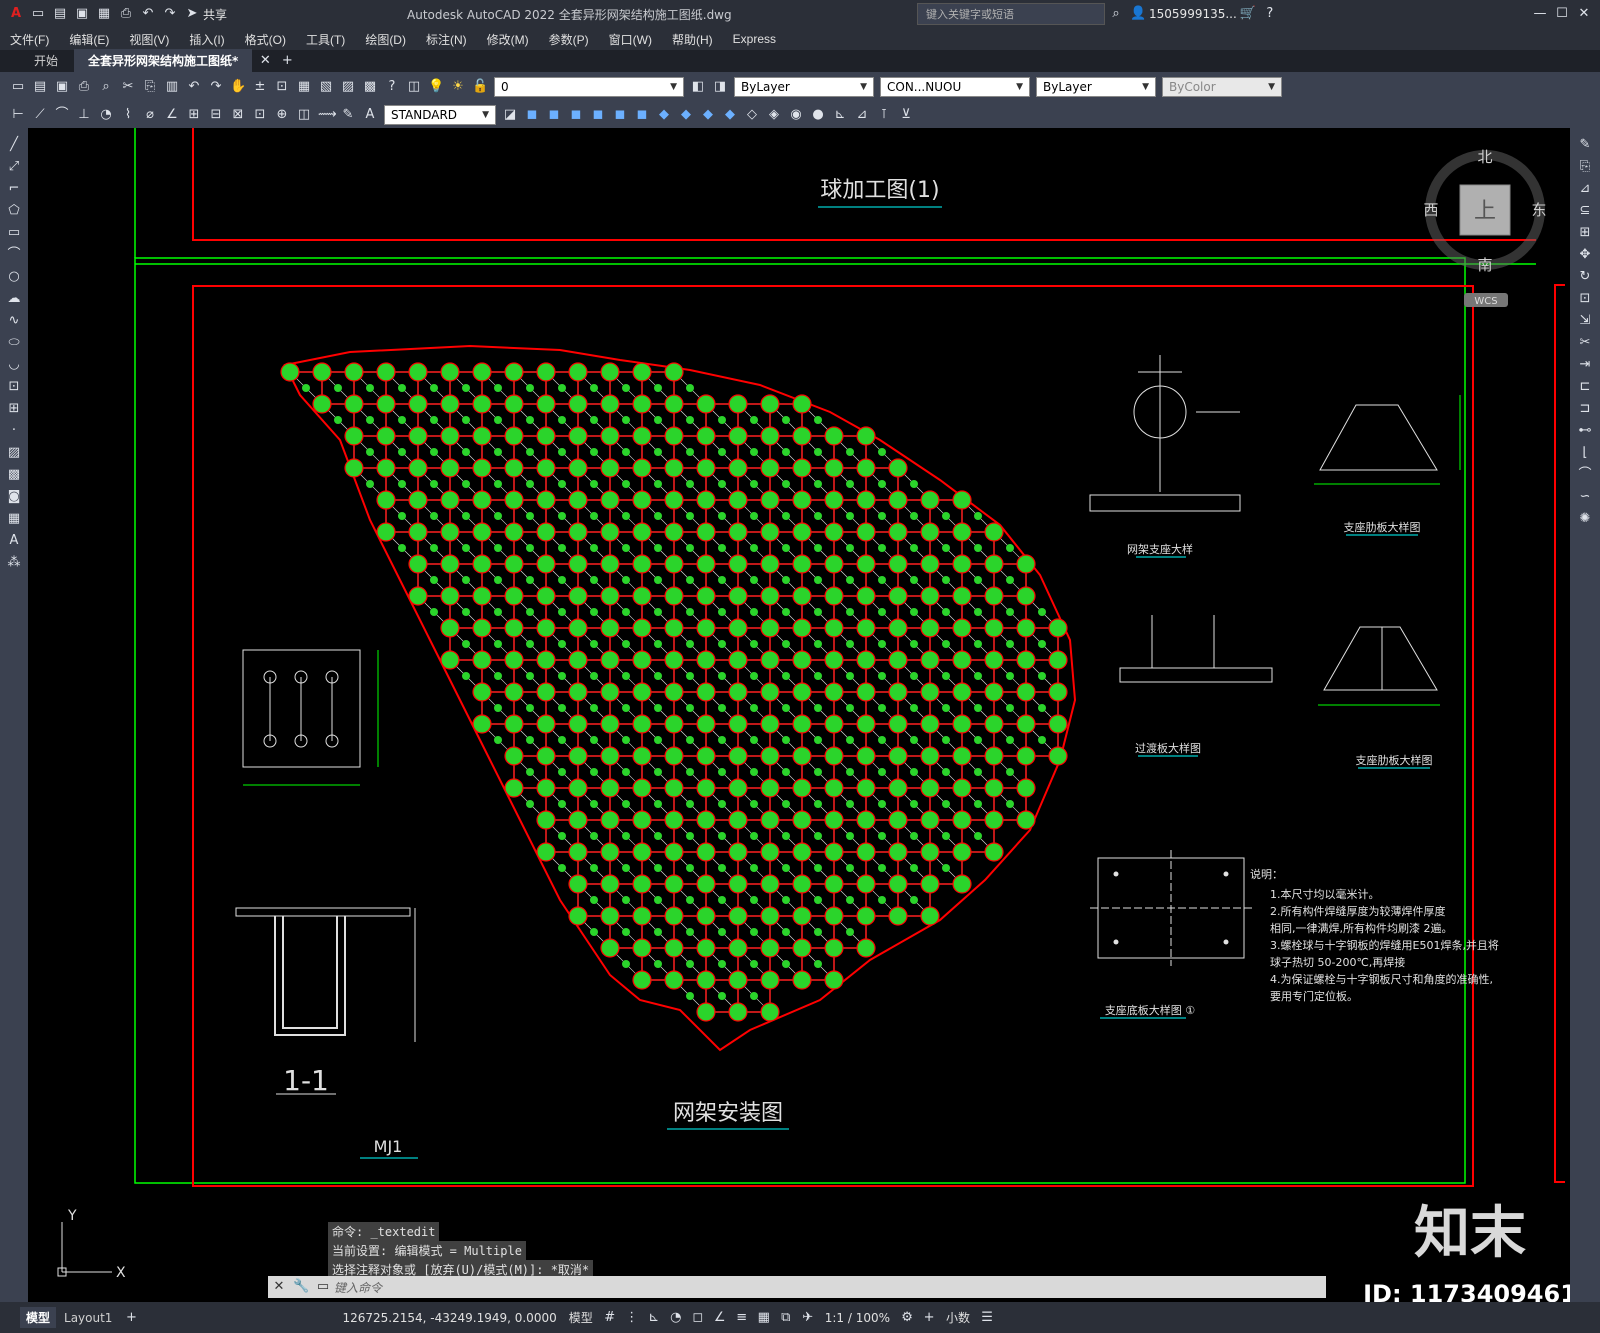  I want to click on minimize-icon: —, so click(1540, 14).